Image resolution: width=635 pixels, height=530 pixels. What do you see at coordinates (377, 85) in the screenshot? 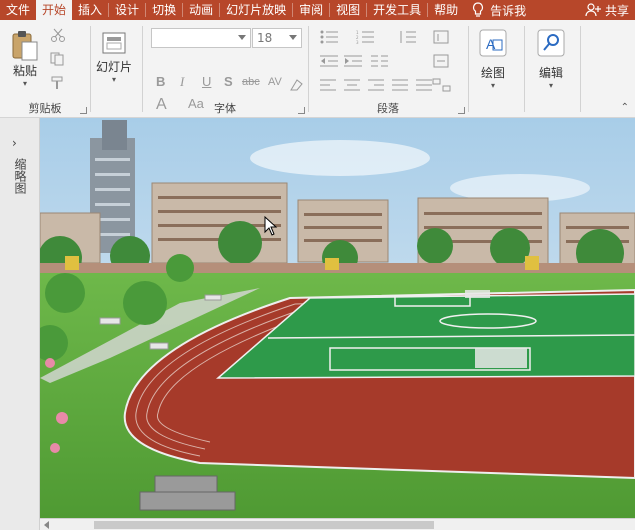
I see `align-right-icon` at bounding box center [377, 85].